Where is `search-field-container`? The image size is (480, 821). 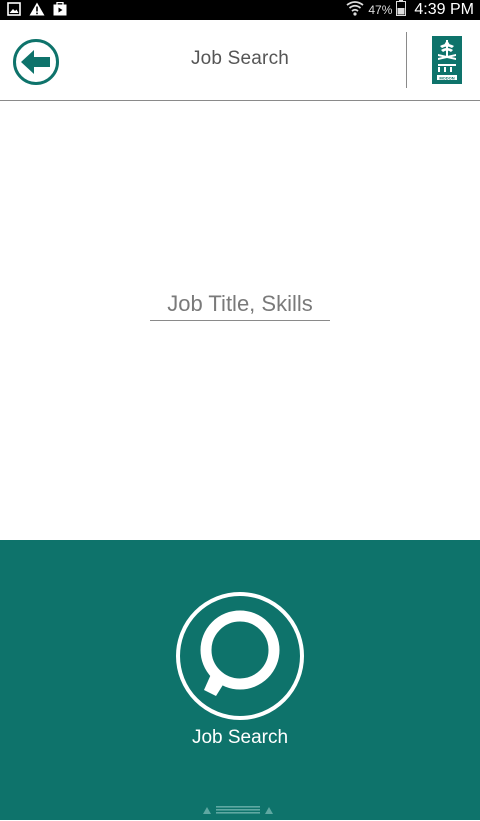
search-field-container is located at coordinates (240, 305).